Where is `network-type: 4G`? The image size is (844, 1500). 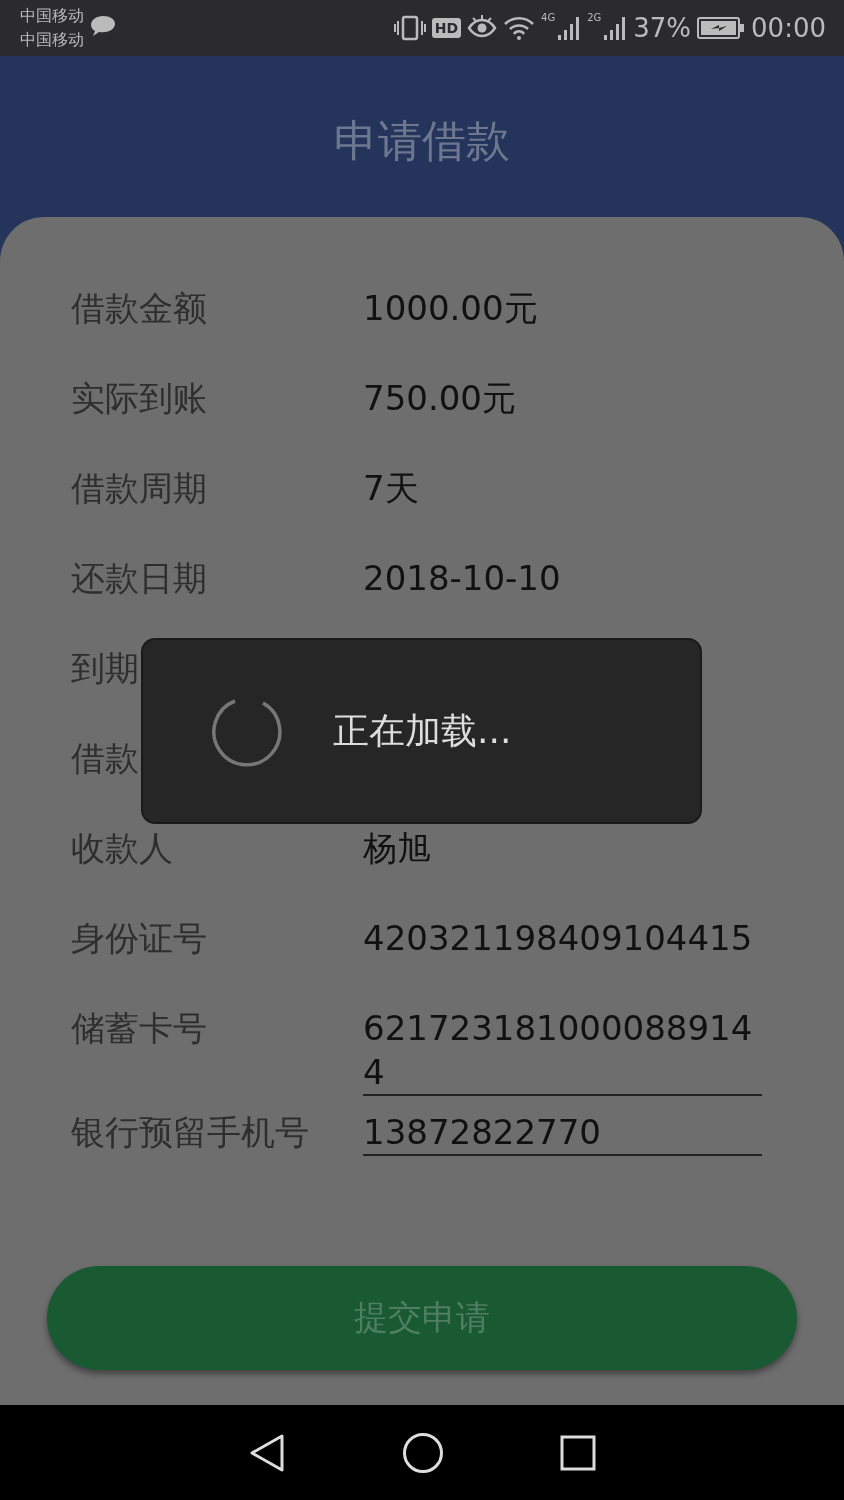 network-type: 4G is located at coordinates (548, 17).